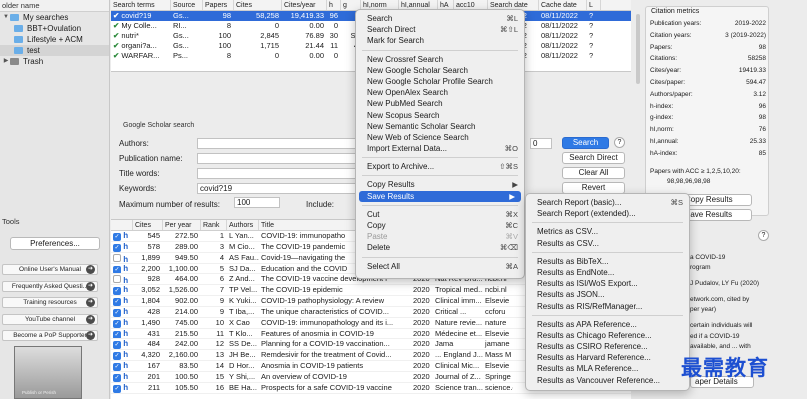 This screenshot has width=807, height=399. Describe the element at coordinates (277, 173) in the screenshot. I see `title-words-input` at that location.